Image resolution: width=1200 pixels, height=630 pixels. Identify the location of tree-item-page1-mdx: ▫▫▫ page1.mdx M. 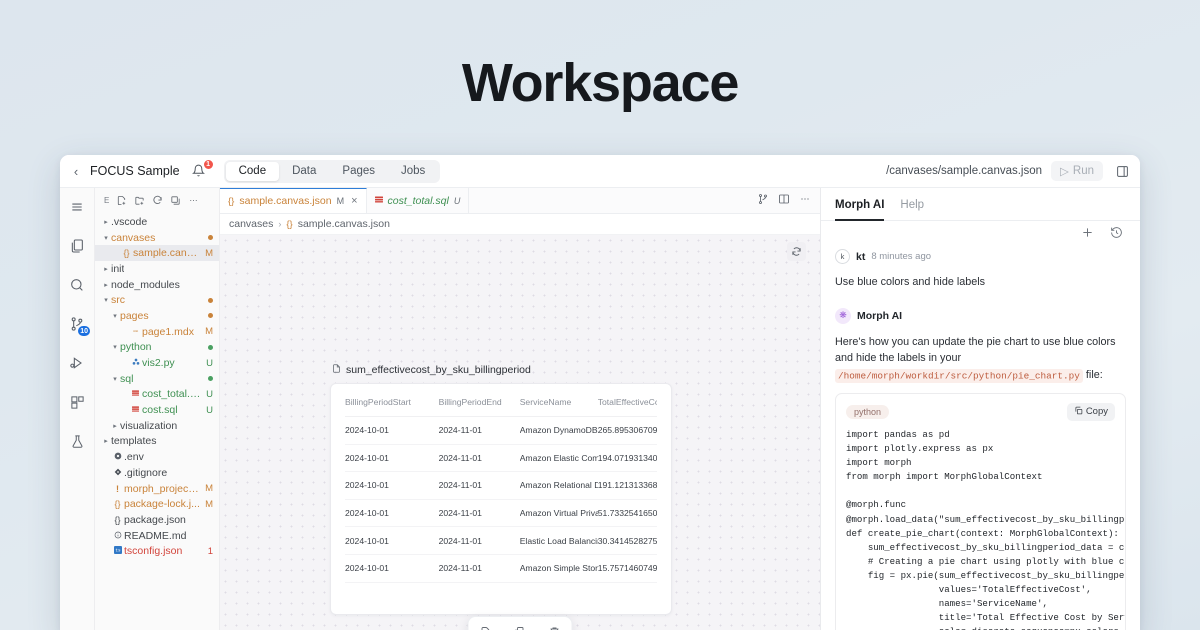
(157, 332).